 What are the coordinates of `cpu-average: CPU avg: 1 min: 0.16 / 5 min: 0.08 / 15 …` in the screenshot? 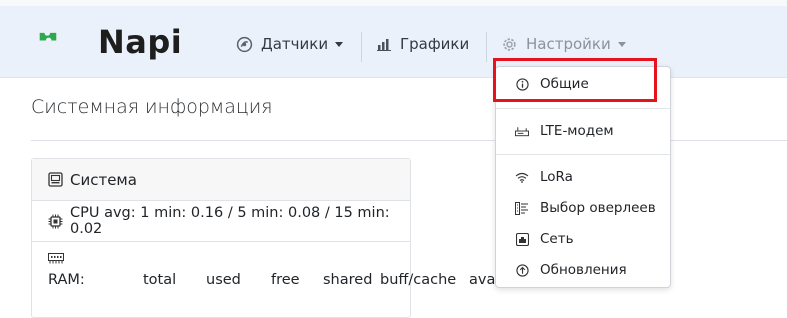 It's located at (230, 221).